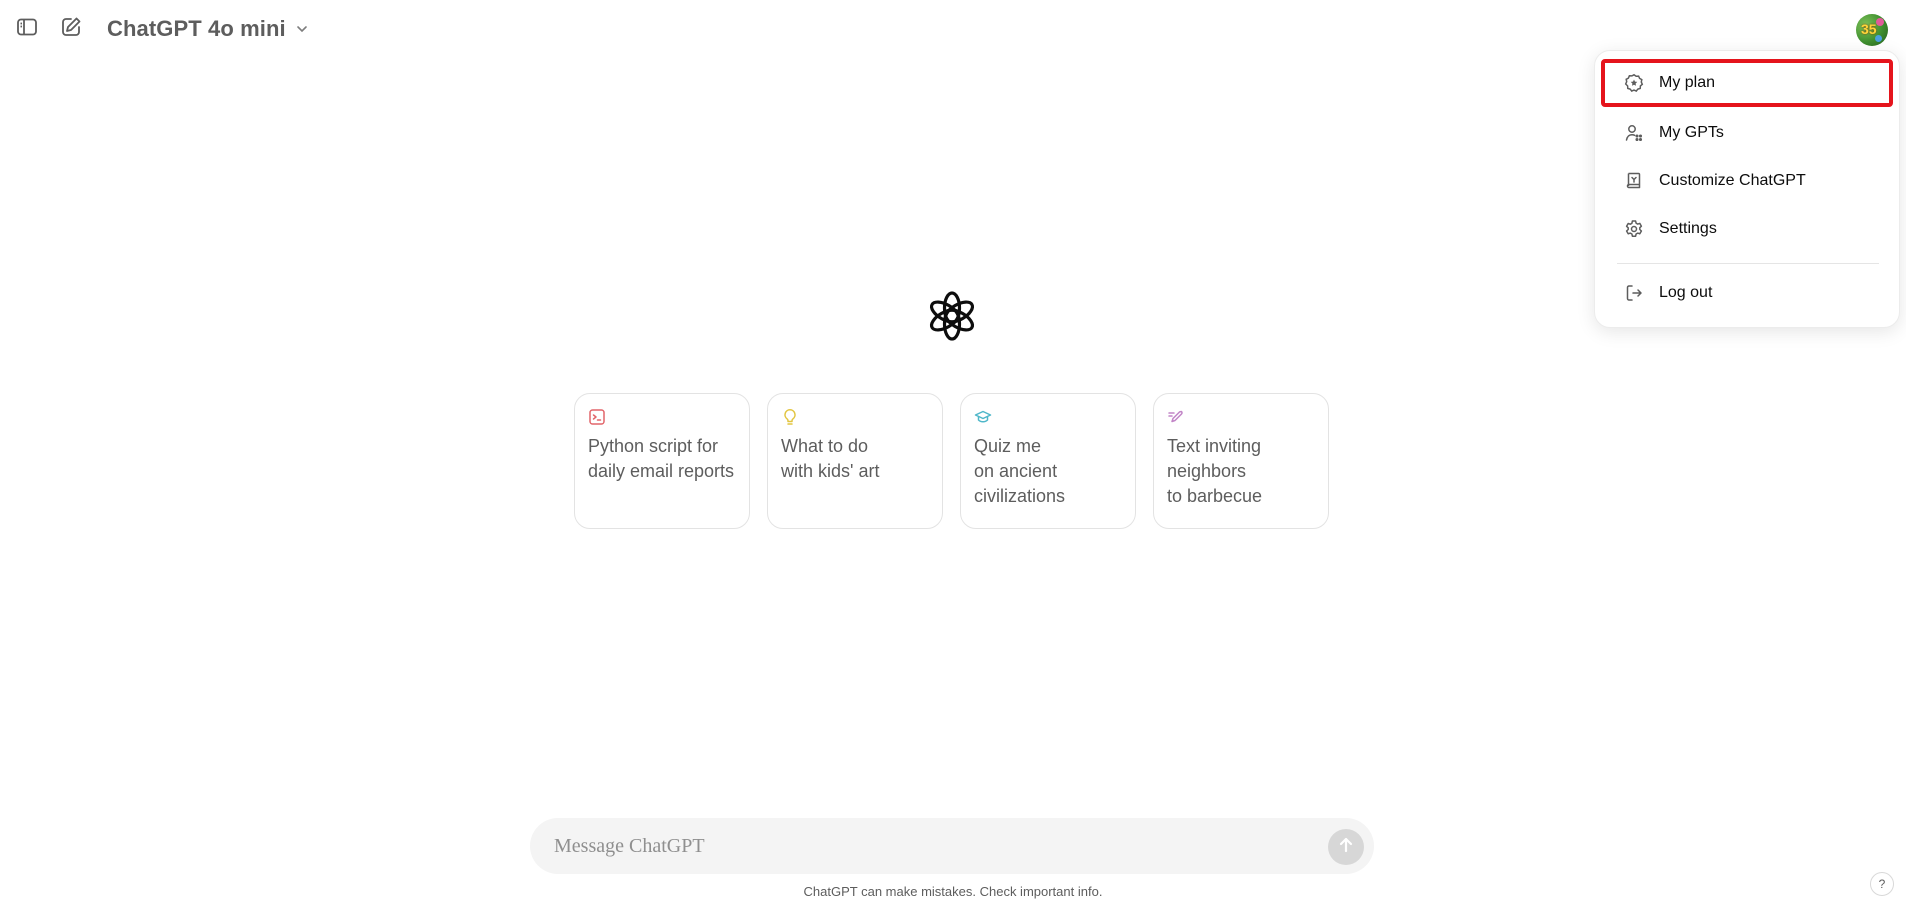 The height and width of the screenshot is (906, 1906). I want to click on model-selector: ChatGPT 4o mini, so click(208, 29).